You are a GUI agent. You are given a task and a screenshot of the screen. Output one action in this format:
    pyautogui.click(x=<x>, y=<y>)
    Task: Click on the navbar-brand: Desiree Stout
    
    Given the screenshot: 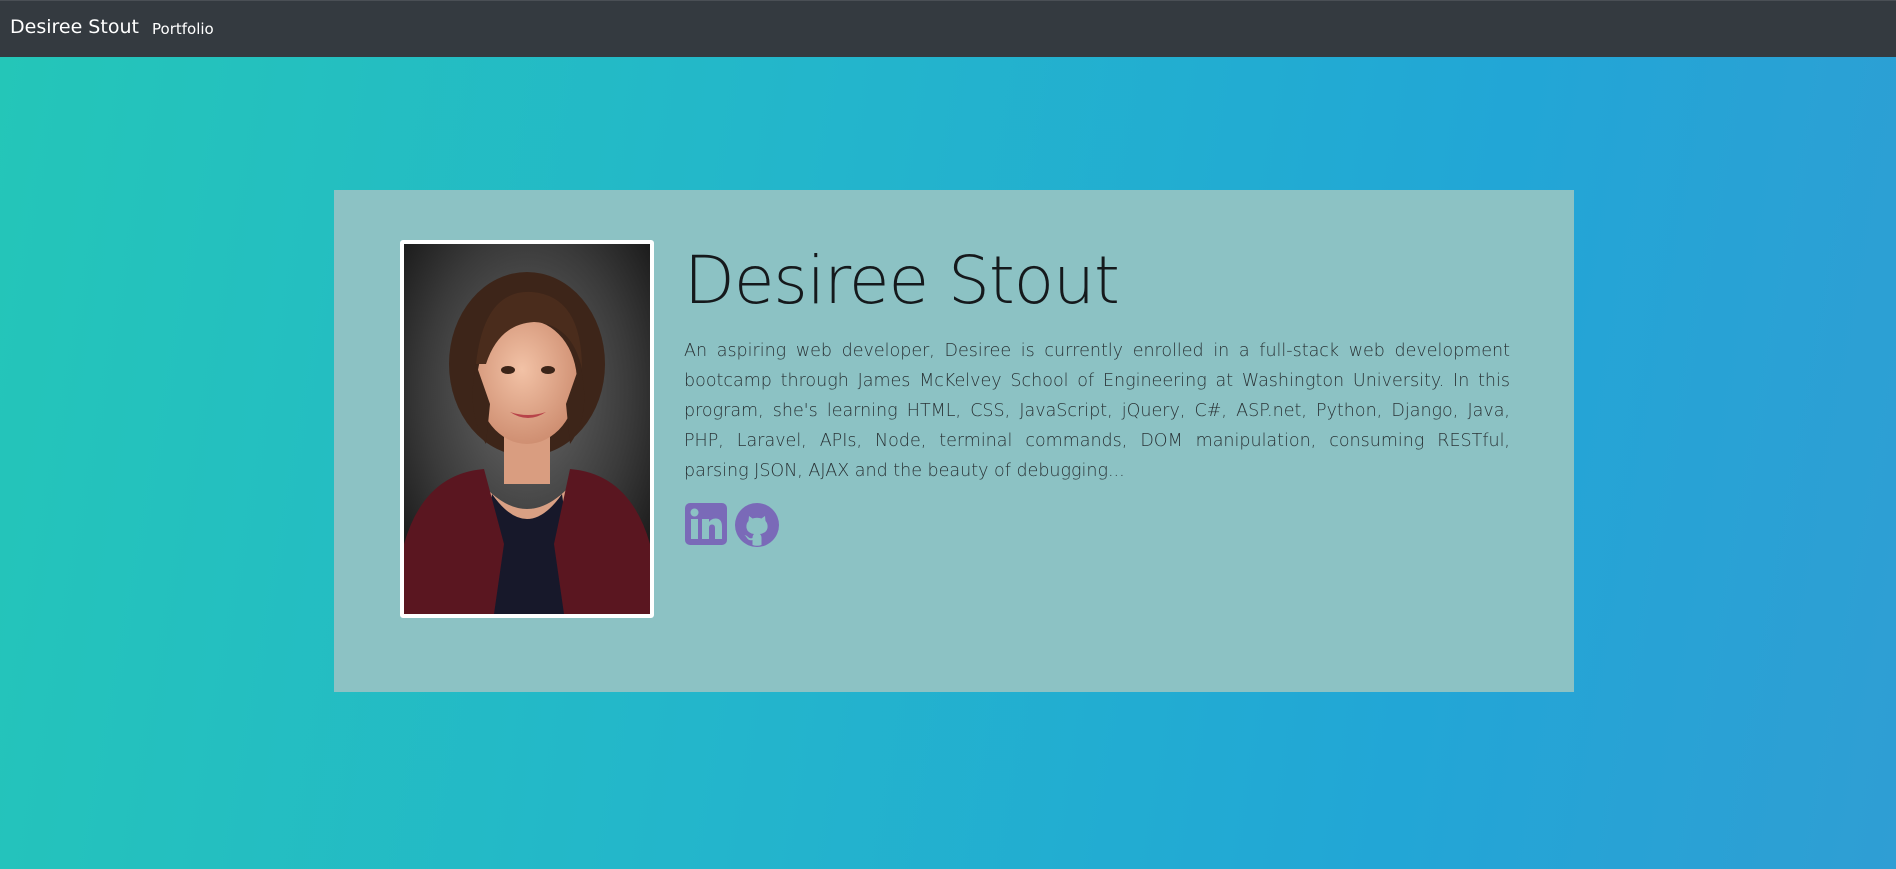 What is the action you would take?
    pyautogui.click(x=74, y=27)
    